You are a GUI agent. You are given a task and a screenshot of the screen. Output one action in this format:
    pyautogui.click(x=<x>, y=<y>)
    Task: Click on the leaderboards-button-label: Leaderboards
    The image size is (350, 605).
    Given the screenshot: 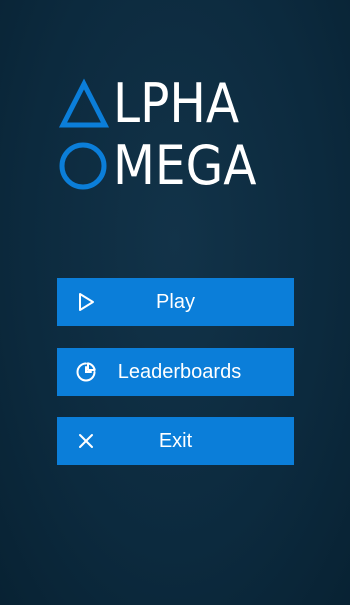 What is the action you would take?
    pyautogui.click(x=179, y=372)
    